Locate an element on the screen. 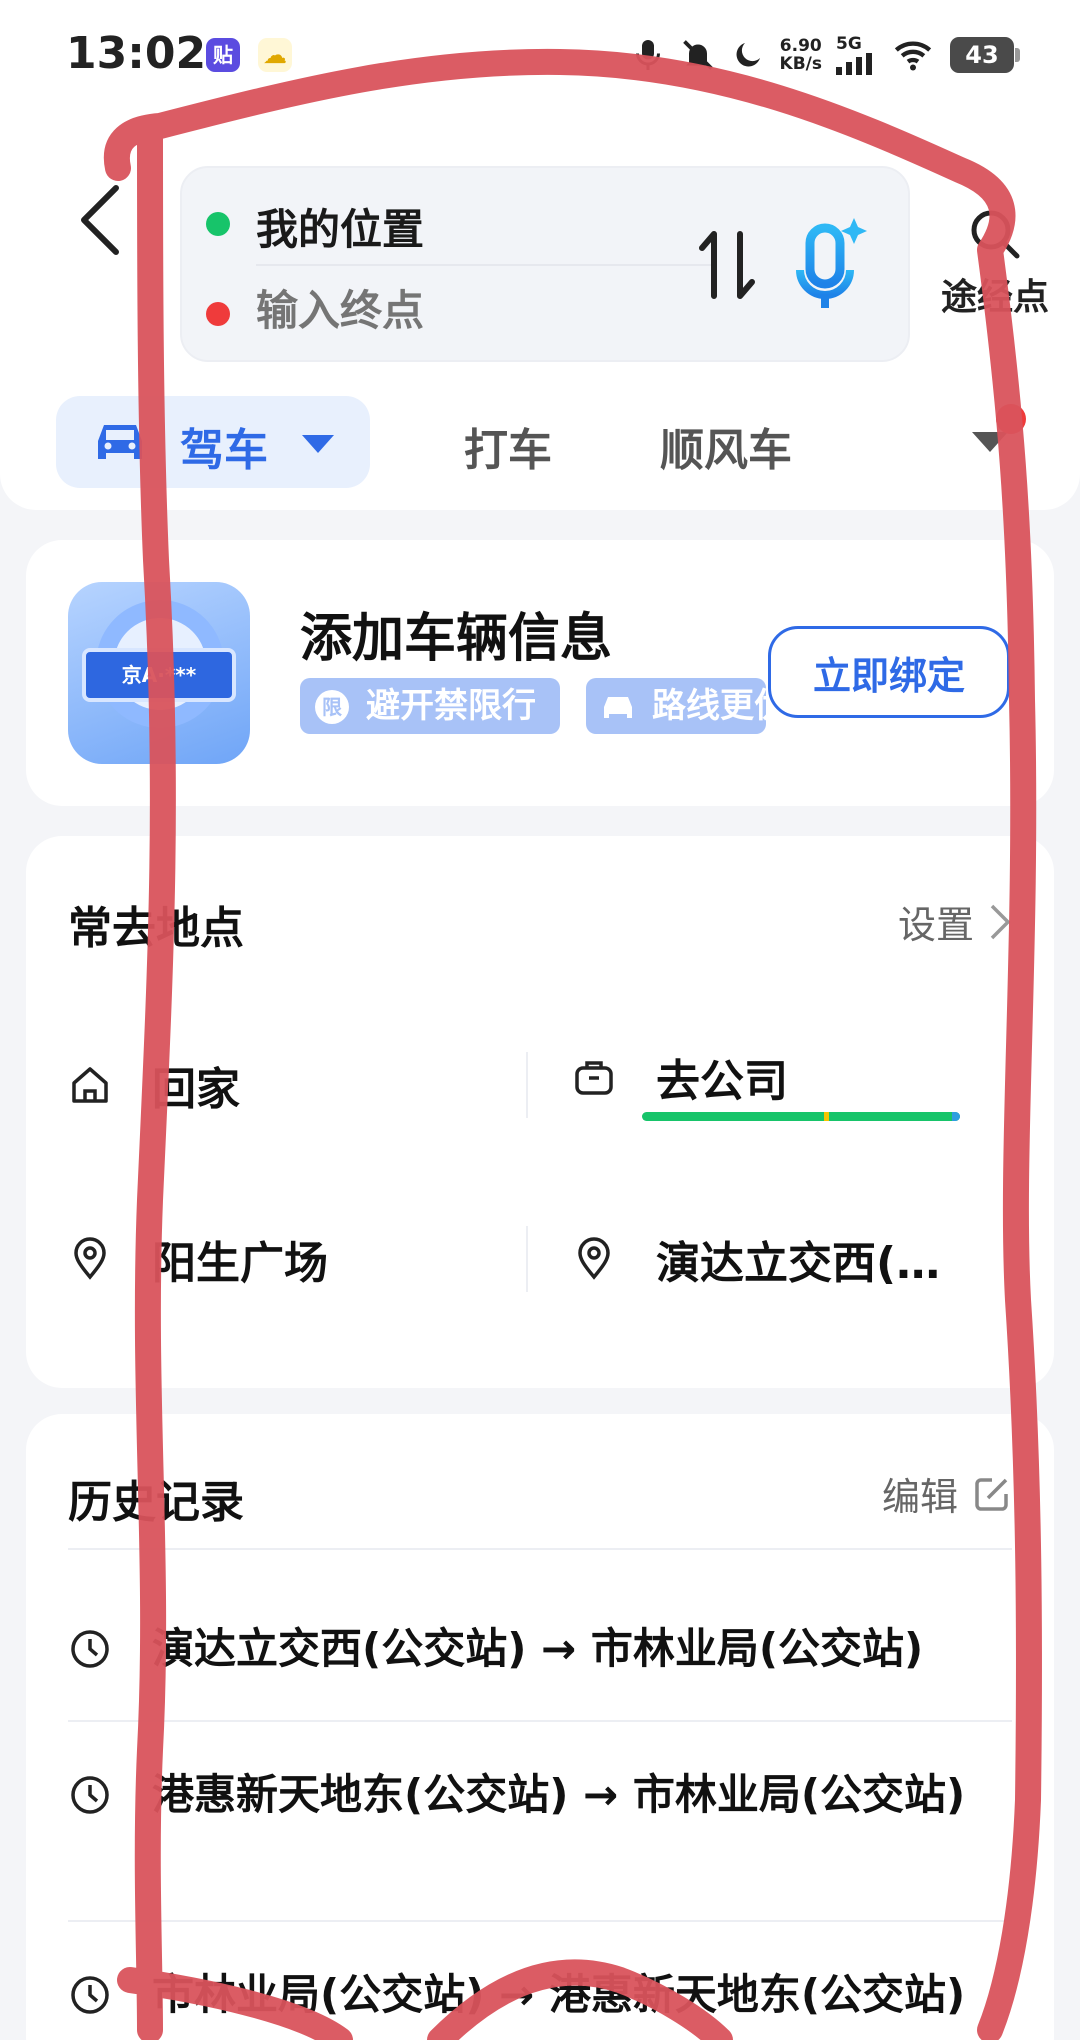  home-icon is located at coordinates (90, 1085).